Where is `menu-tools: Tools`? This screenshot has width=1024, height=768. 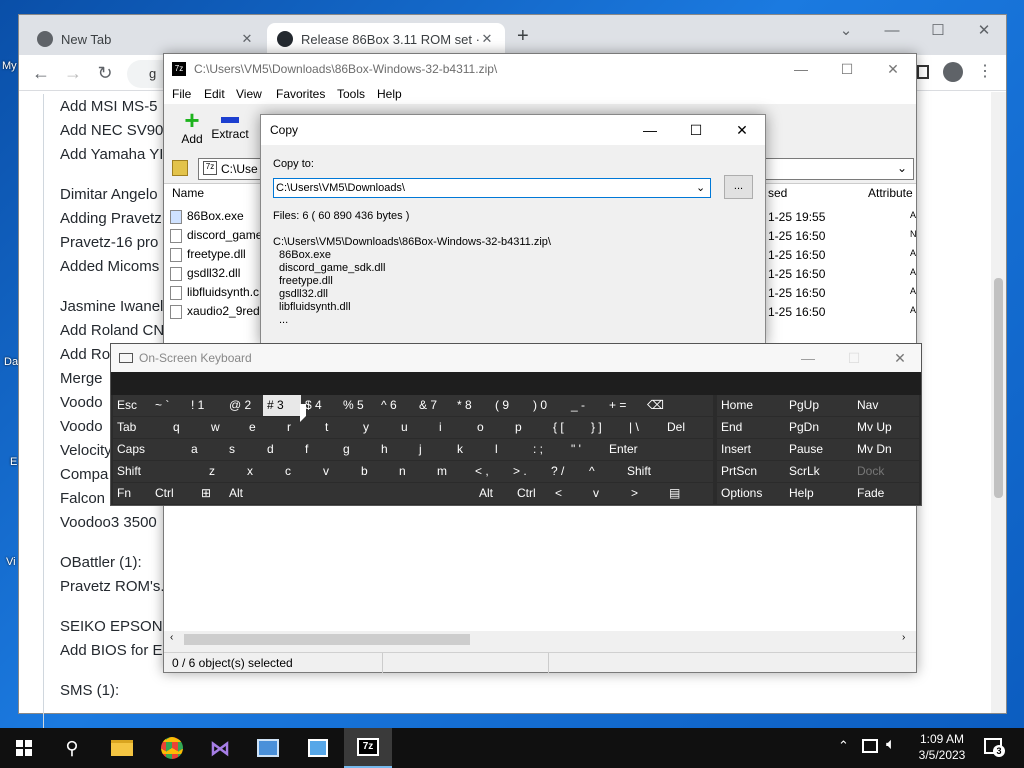
menu-tools: Tools is located at coordinates (351, 94).